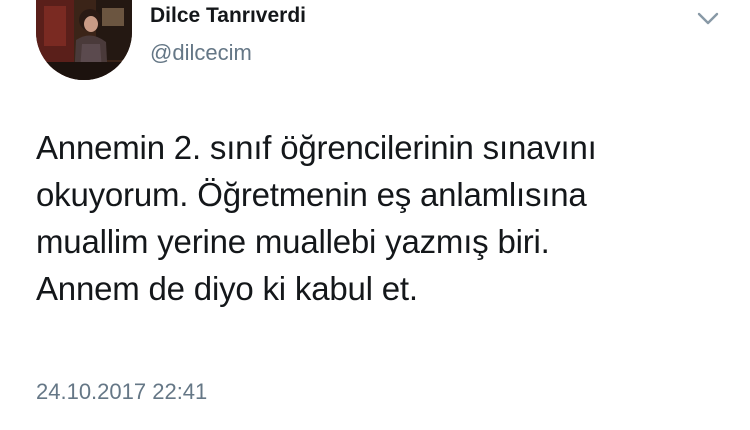  I want to click on username-handle: @dilcecim, so click(201, 53).